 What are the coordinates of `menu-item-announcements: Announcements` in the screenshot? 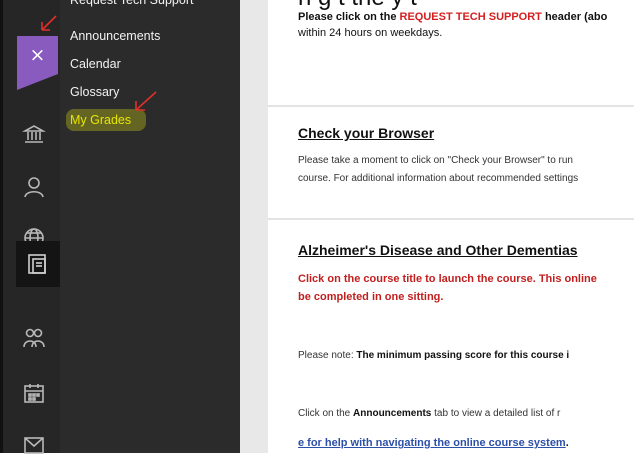 It's located at (115, 36).